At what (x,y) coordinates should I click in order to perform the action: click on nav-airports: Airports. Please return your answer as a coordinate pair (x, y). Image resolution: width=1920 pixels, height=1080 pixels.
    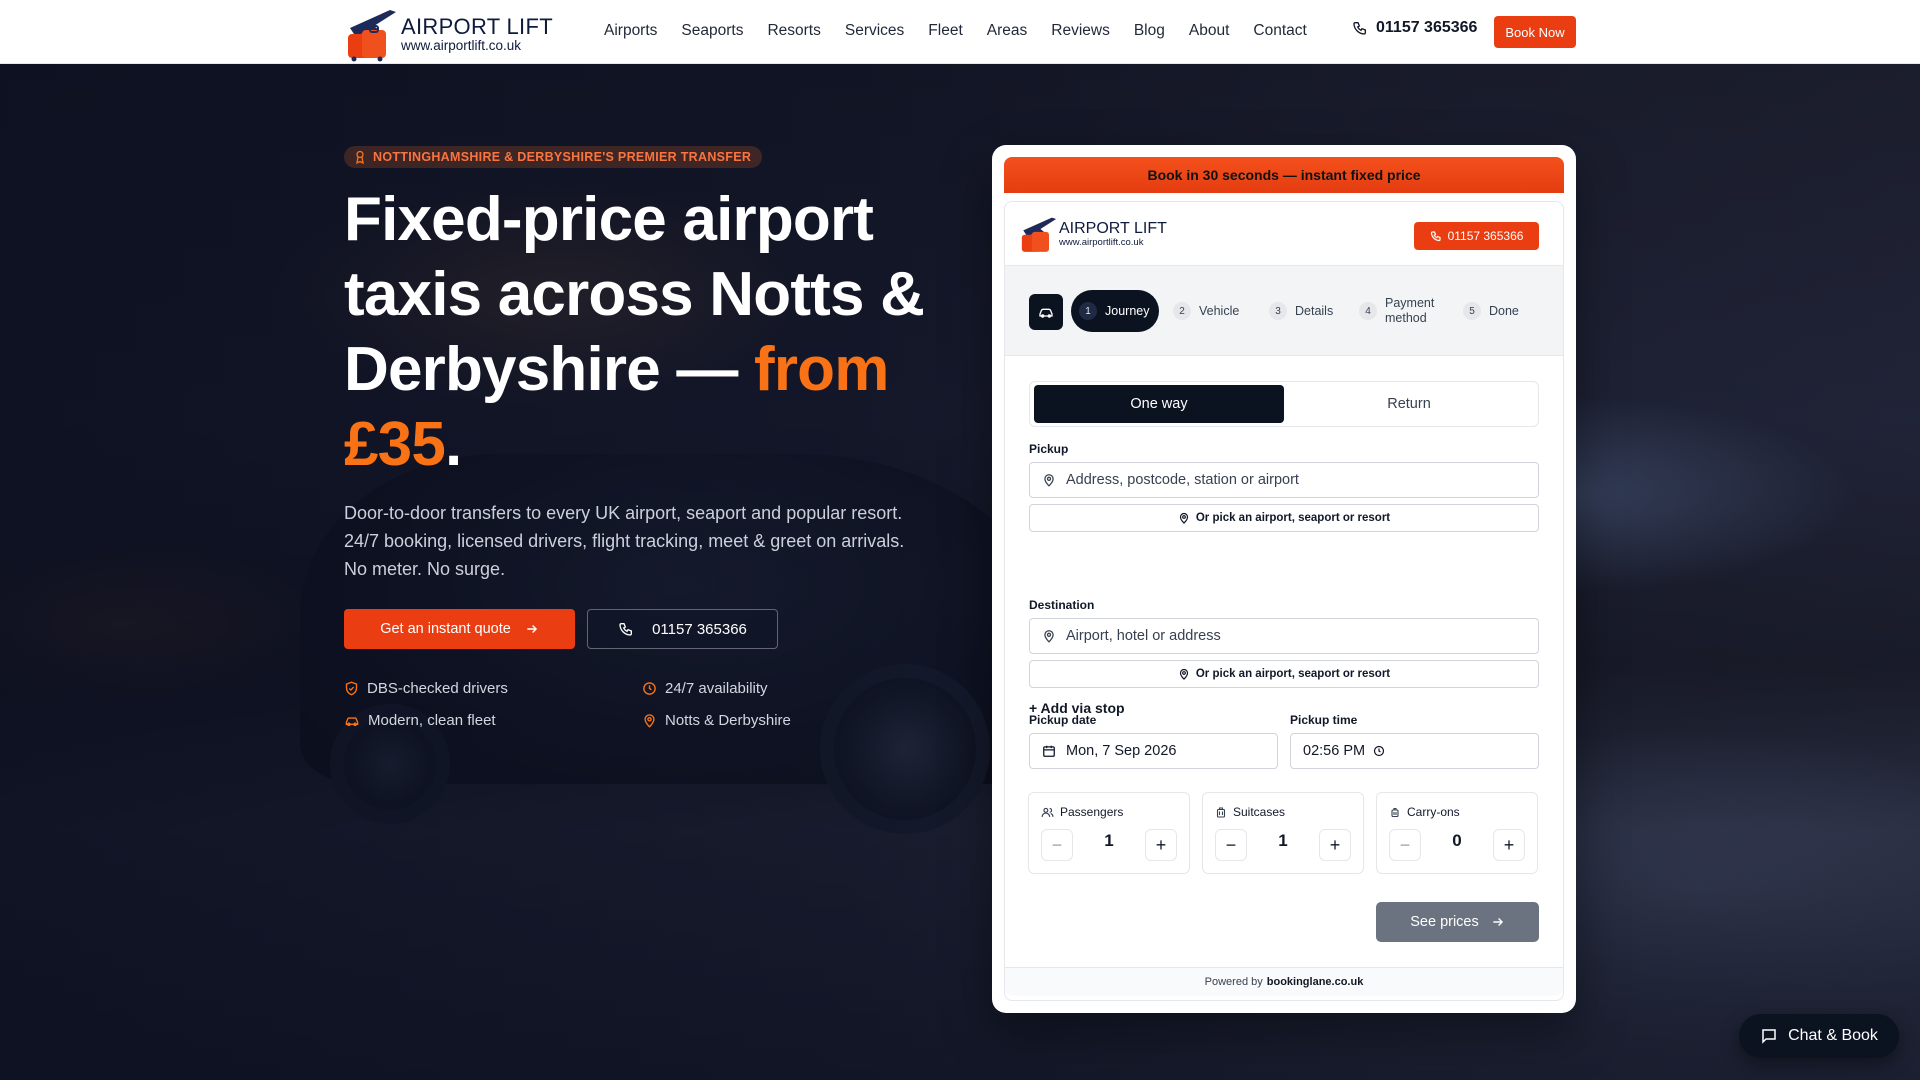
    Looking at the image, I should click on (630, 31).